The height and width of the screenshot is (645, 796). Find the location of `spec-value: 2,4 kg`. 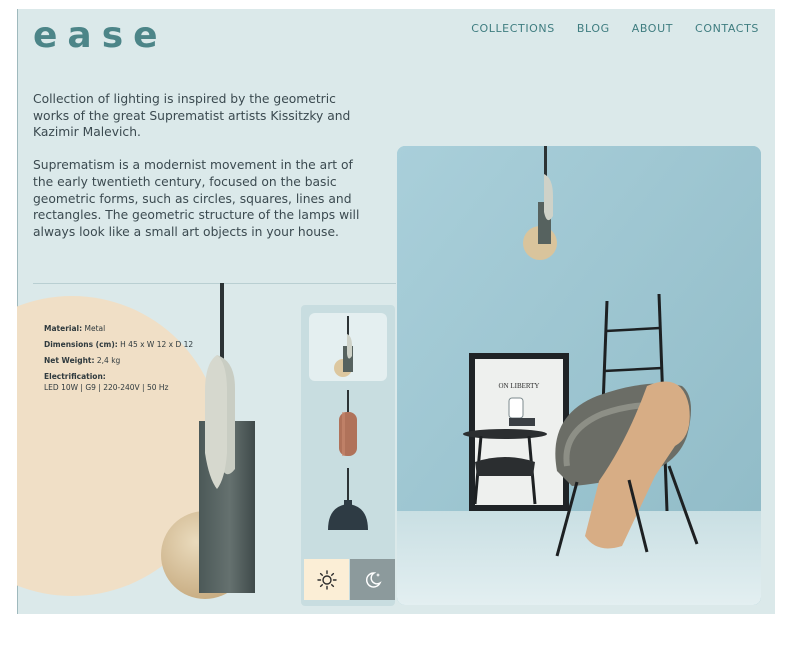

spec-value: 2,4 kg is located at coordinates (108, 360).